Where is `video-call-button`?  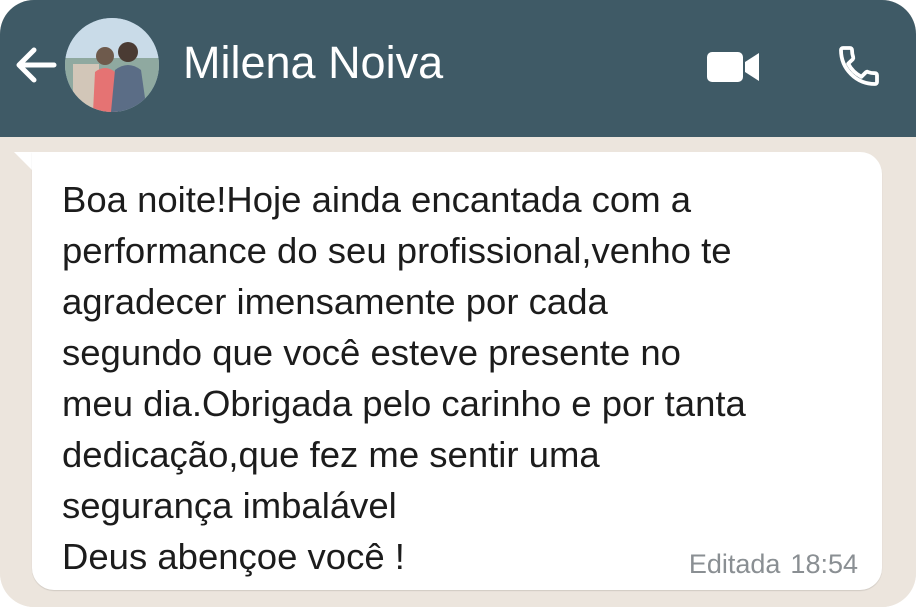
video-call-button is located at coordinates (733, 67).